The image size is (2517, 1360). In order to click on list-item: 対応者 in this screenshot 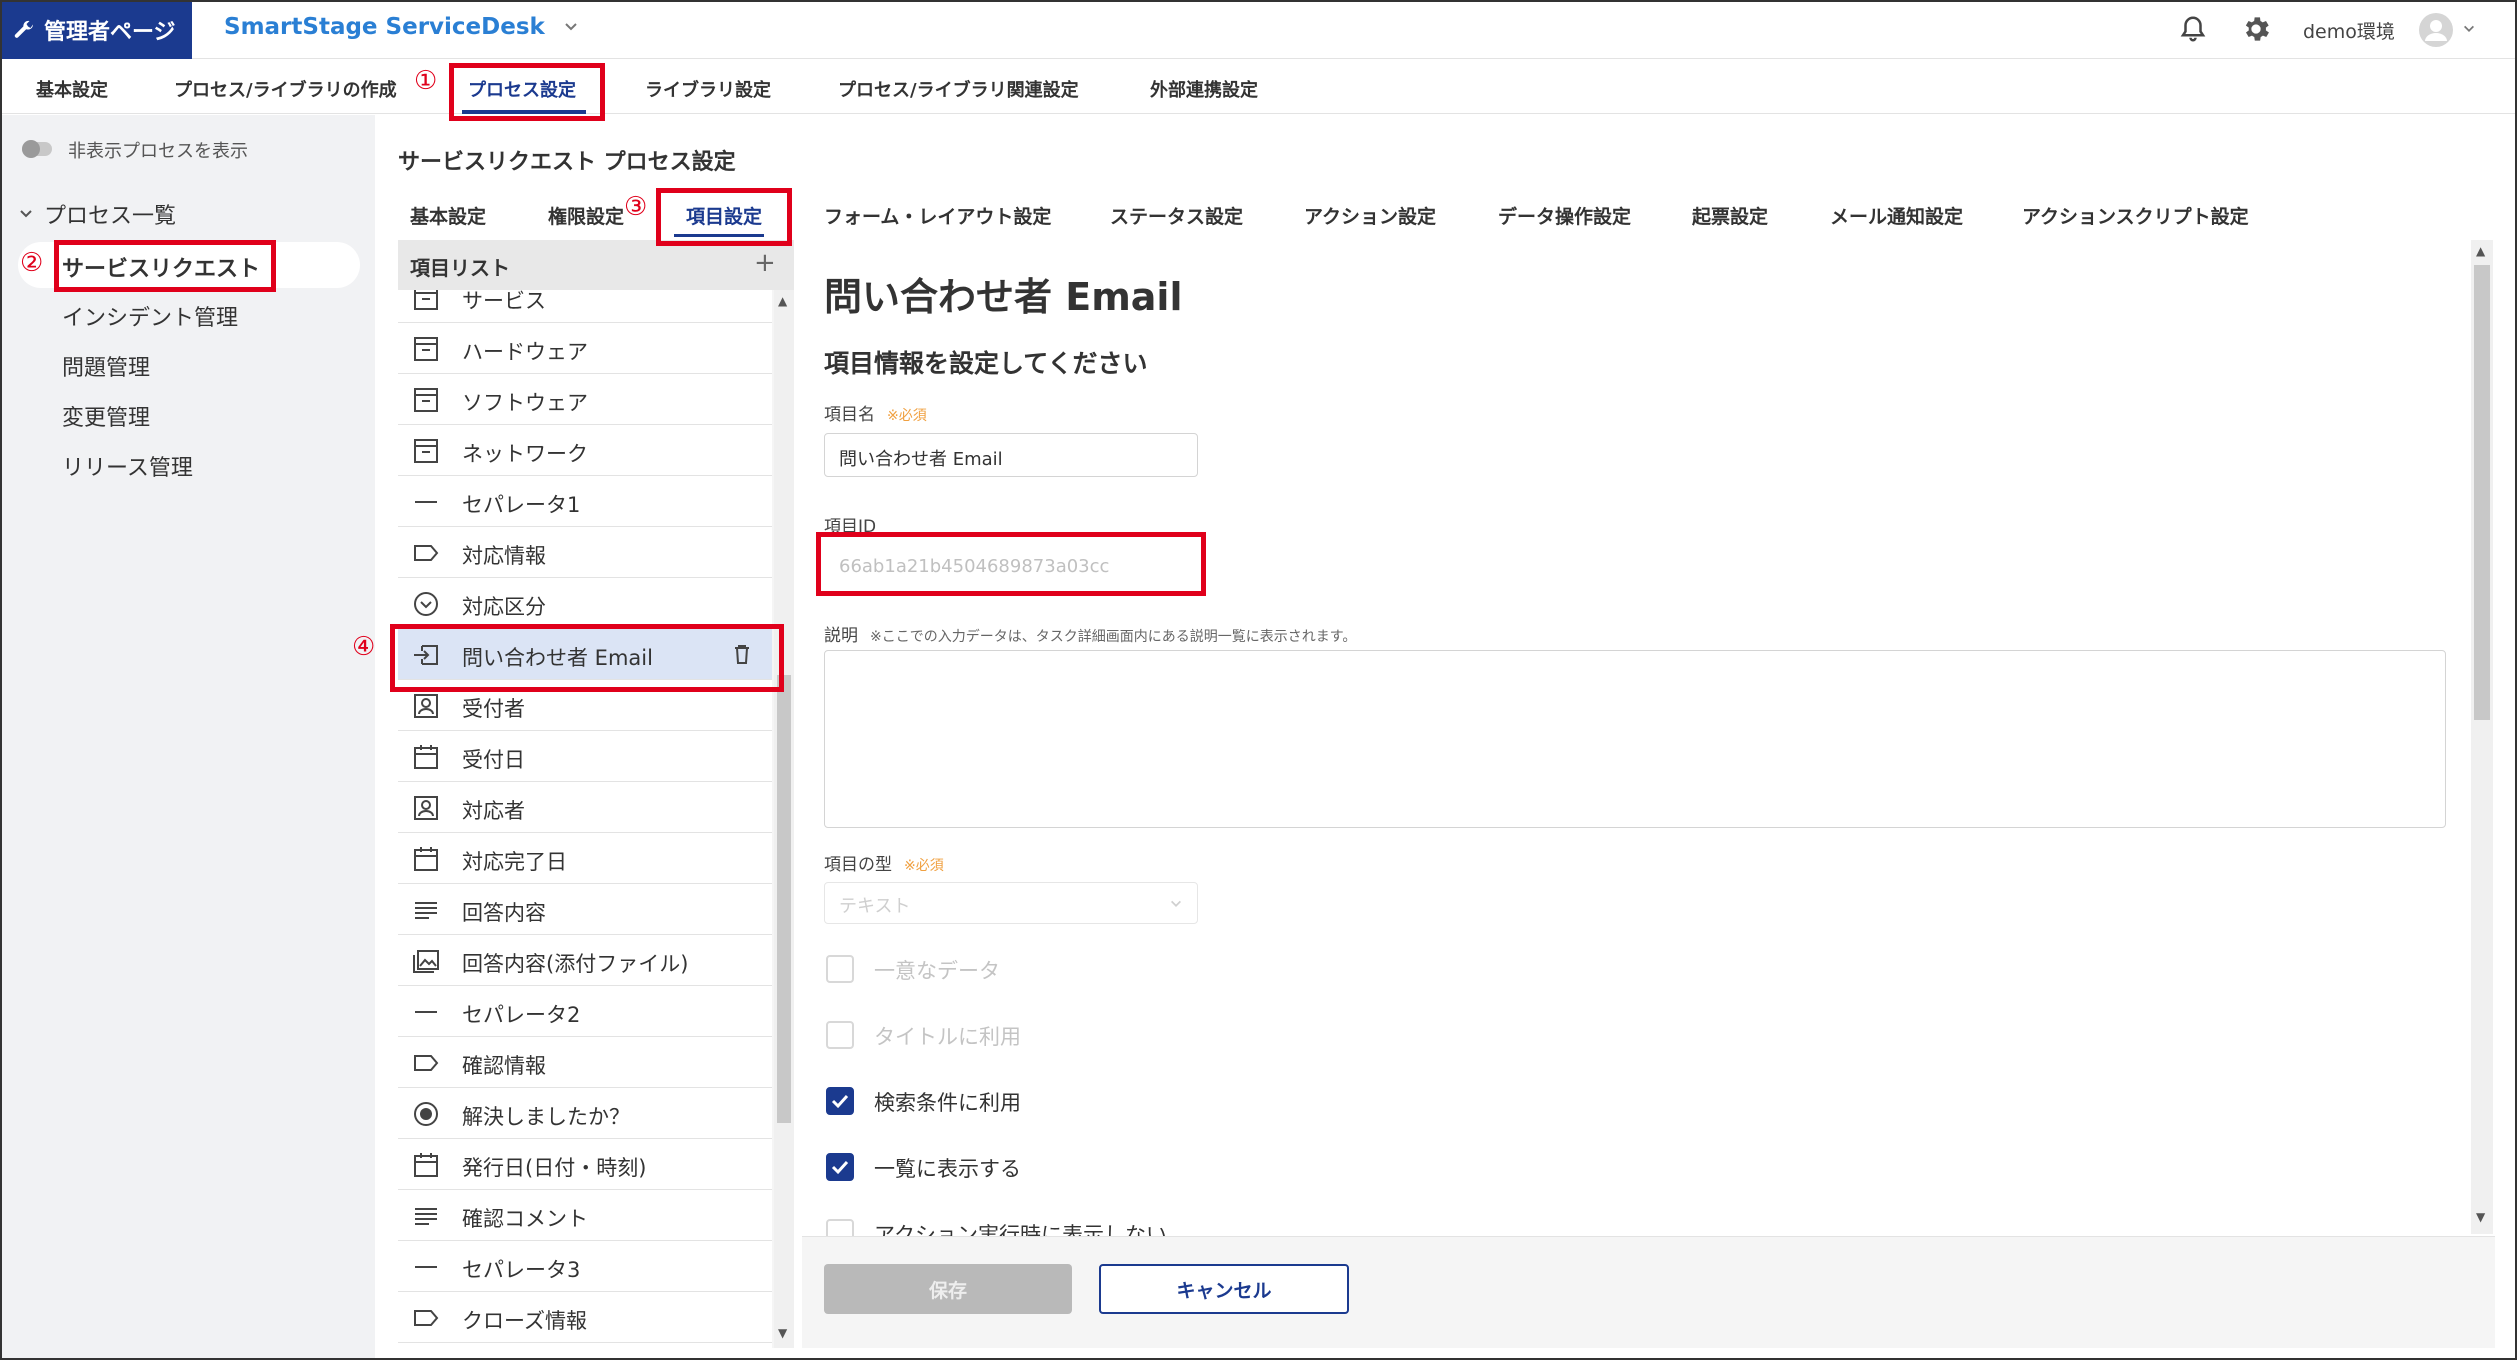, I will do `click(585, 807)`.